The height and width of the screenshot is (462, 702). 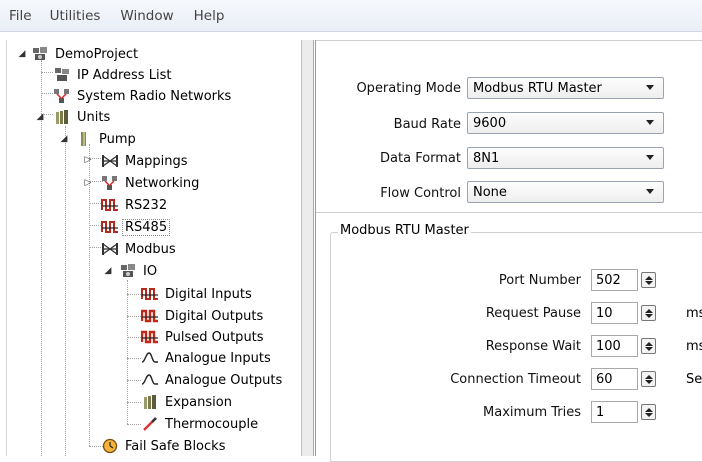 What do you see at coordinates (308, 248) in the screenshot?
I see `panel-splitter` at bounding box center [308, 248].